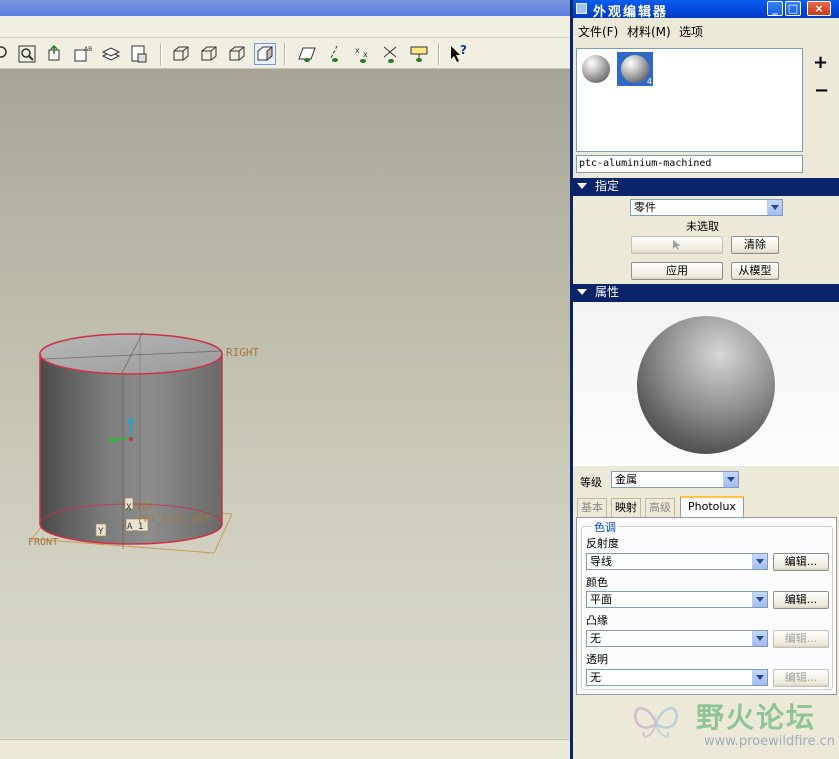  I want to click on hidden-line-icon, so click(209, 54).